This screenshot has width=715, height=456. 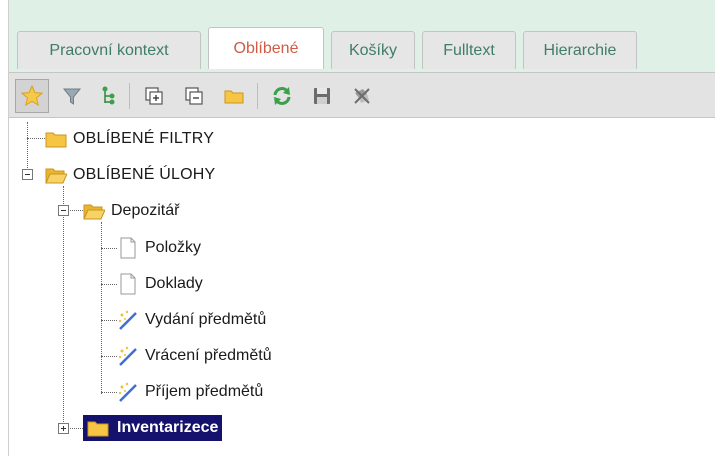 I want to click on save-icon, so click(x=322, y=96).